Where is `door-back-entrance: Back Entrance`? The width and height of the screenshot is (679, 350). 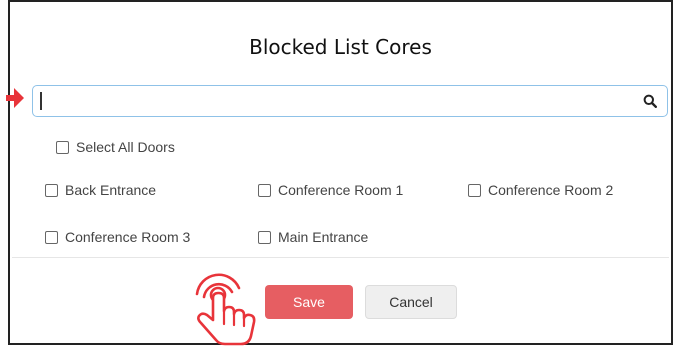 door-back-entrance: Back Entrance is located at coordinates (100, 190).